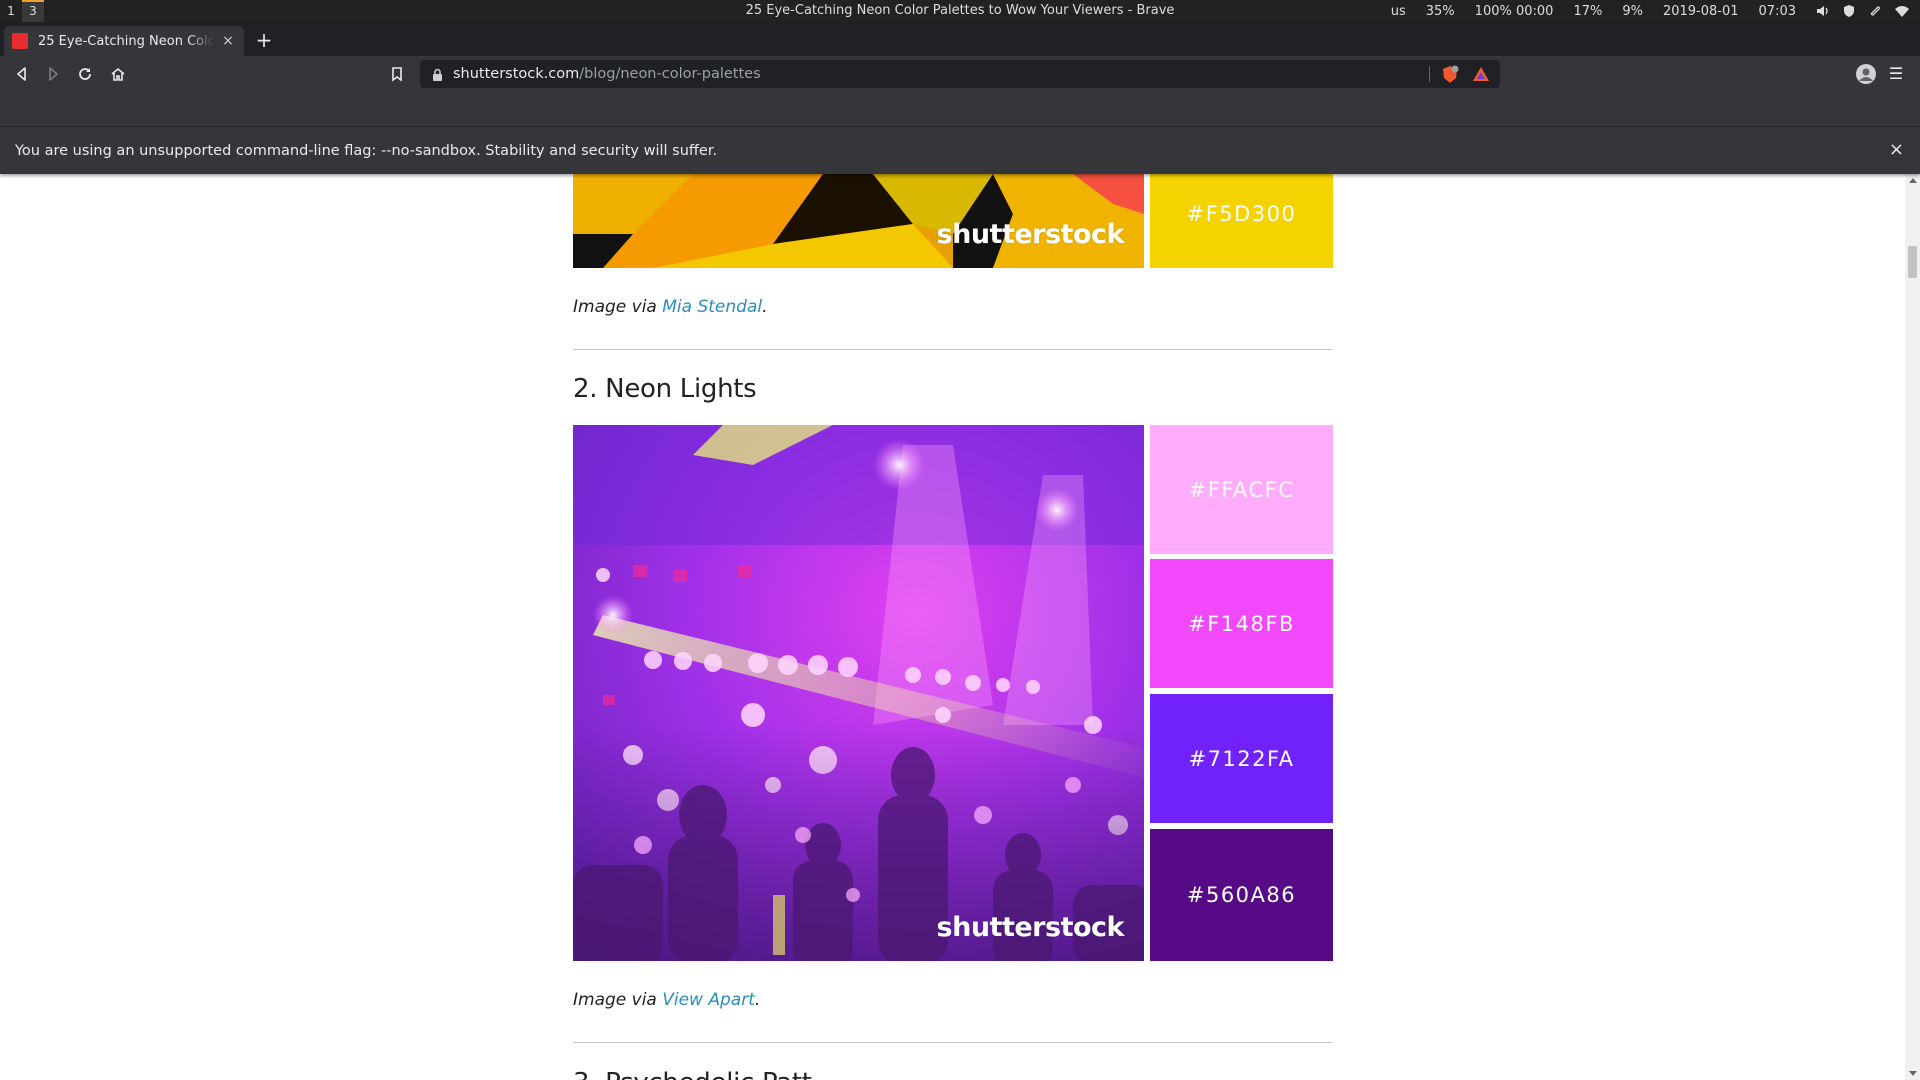  What do you see at coordinates (1913, 1073) in the screenshot?
I see `scroll-down-arrow-icon` at bounding box center [1913, 1073].